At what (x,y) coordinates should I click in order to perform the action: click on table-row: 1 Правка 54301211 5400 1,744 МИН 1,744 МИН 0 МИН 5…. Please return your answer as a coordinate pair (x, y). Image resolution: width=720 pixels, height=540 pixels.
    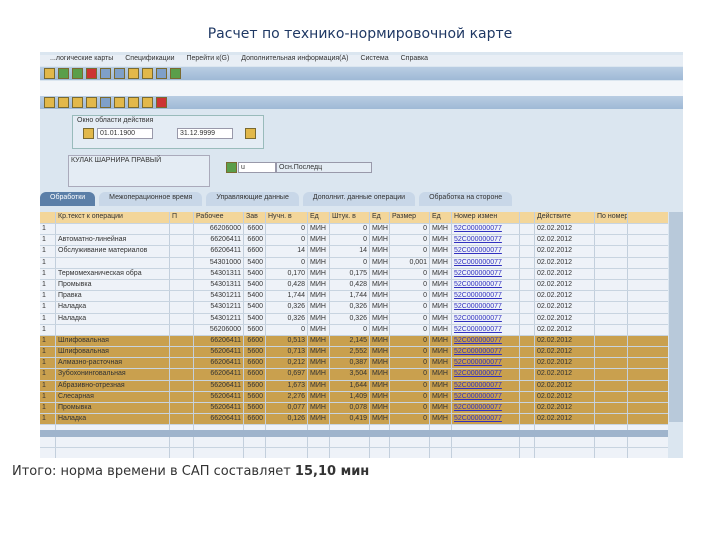
    Looking at the image, I should click on (354, 297).